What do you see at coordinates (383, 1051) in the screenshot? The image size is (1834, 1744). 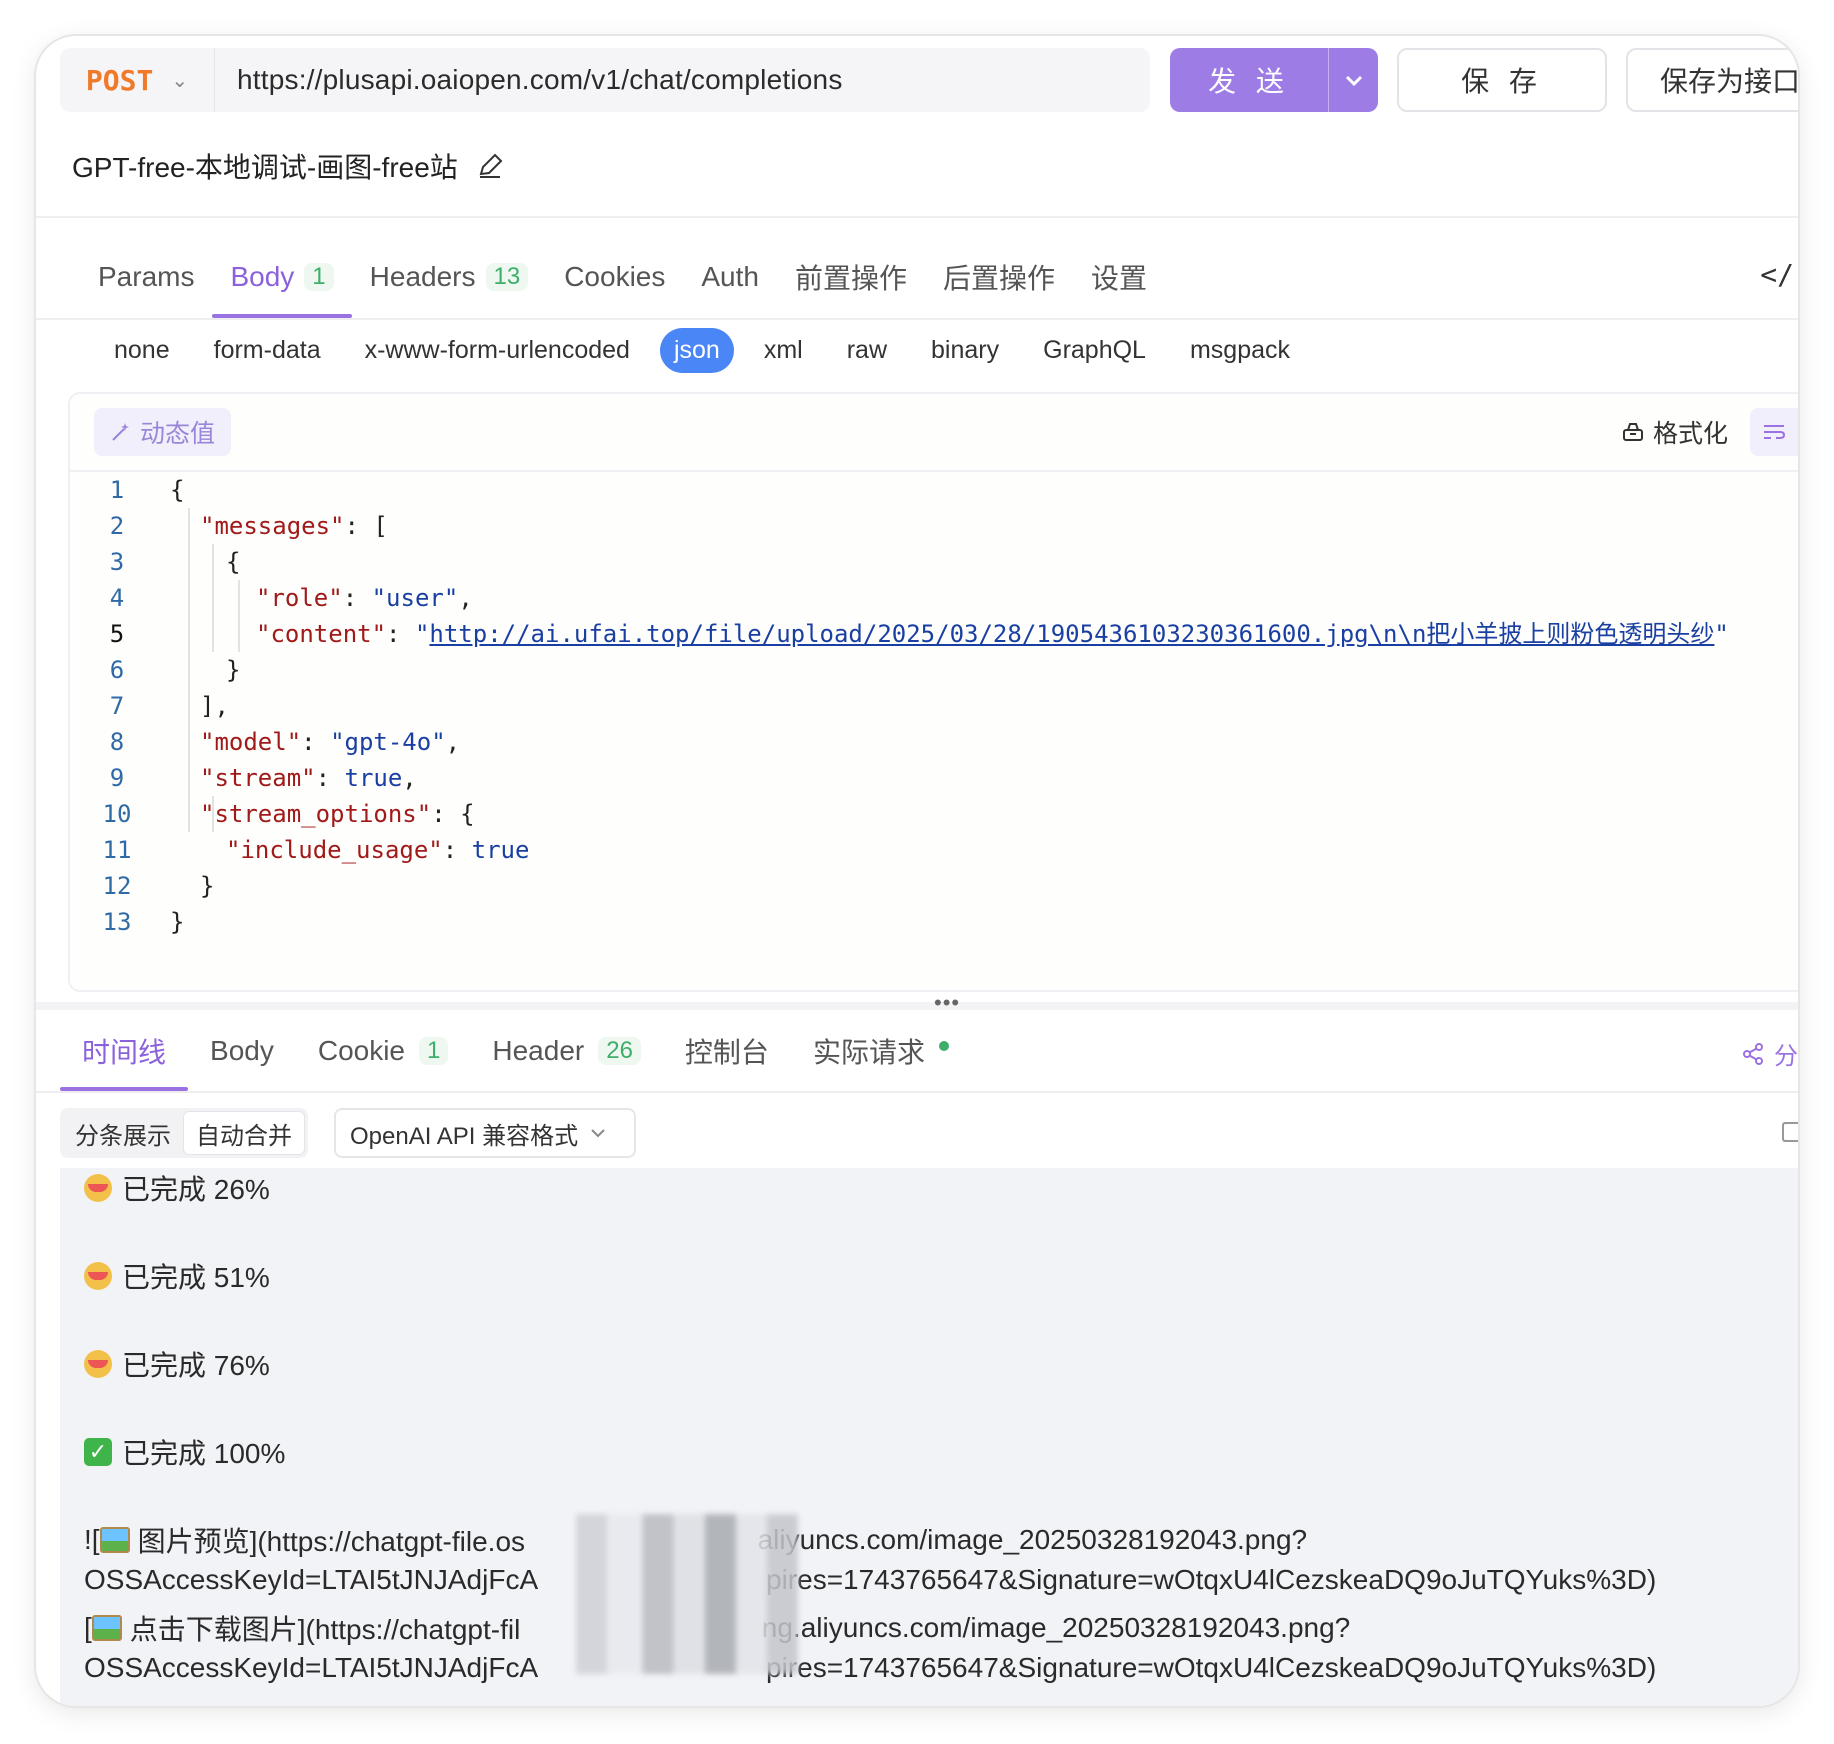 I see `tab-response-cookie: Cookie 1` at bounding box center [383, 1051].